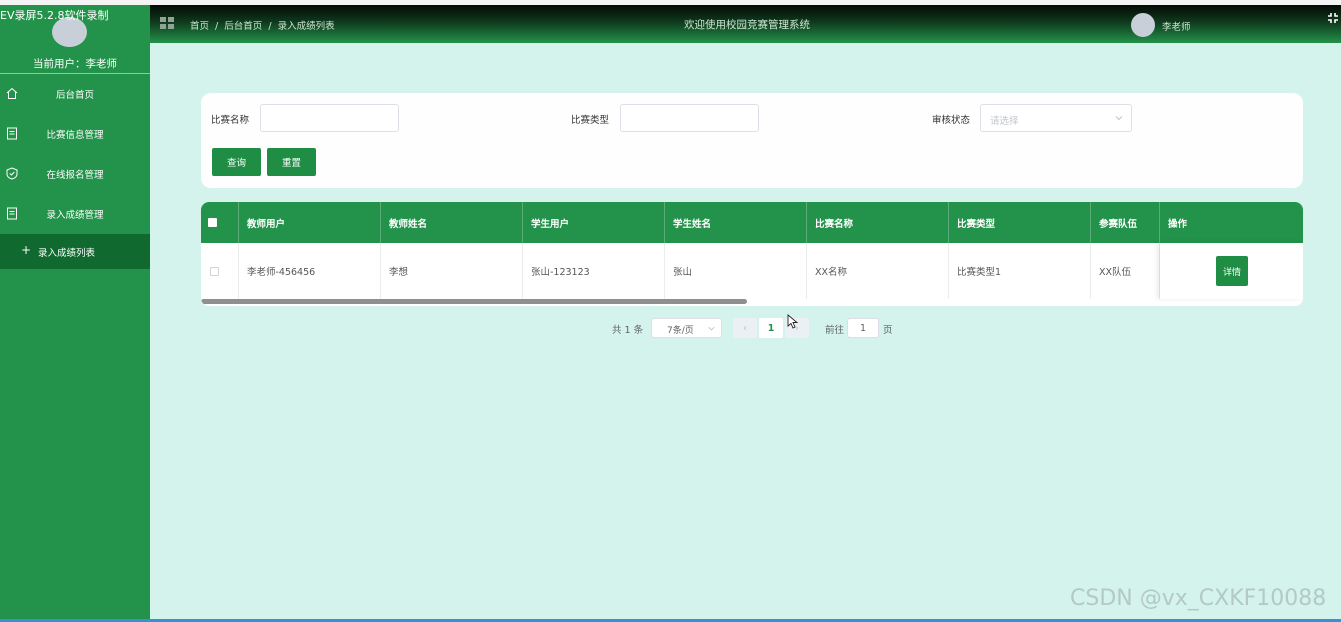  Describe the element at coordinates (1056, 118) in the screenshot. I see `review-status-select: 请选择` at that location.